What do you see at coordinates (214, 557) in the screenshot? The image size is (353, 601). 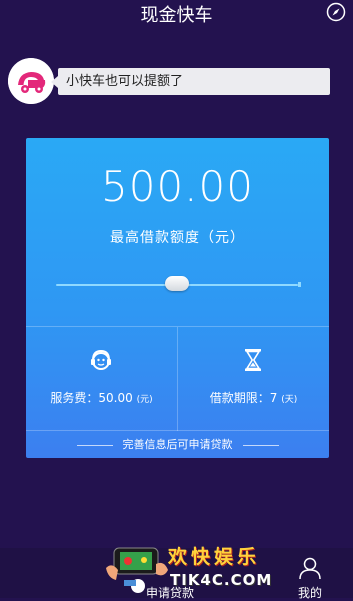 I see `promo-title: 欢快娱乐` at bounding box center [214, 557].